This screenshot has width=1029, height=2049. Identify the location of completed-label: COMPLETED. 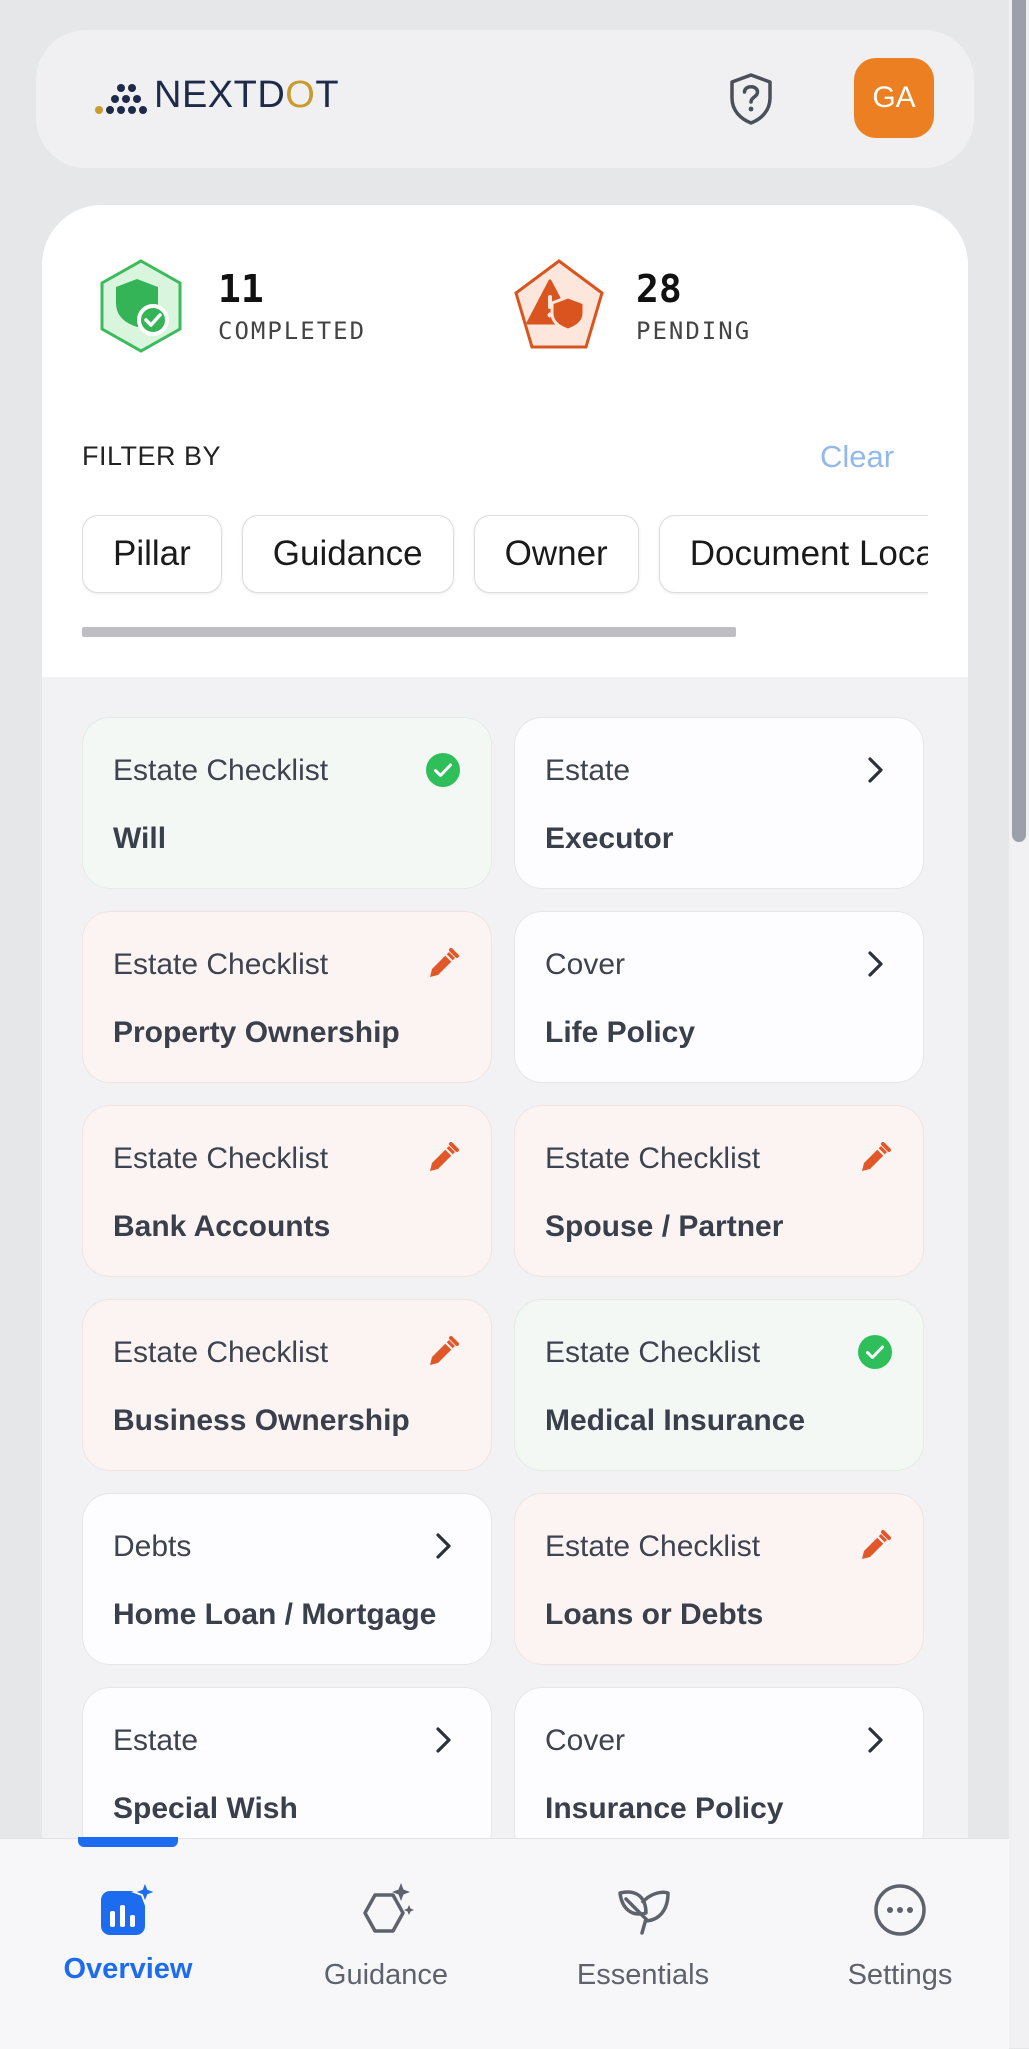
(292, 331).